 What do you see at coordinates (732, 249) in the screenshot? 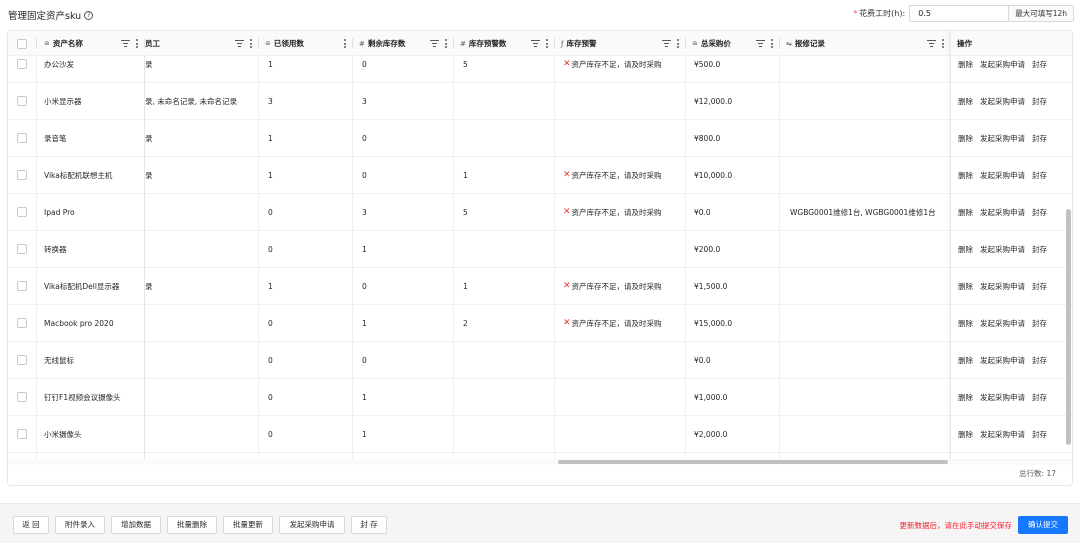
I see `cell-total-price: ¥200.0` at bounding box center [732, 249].